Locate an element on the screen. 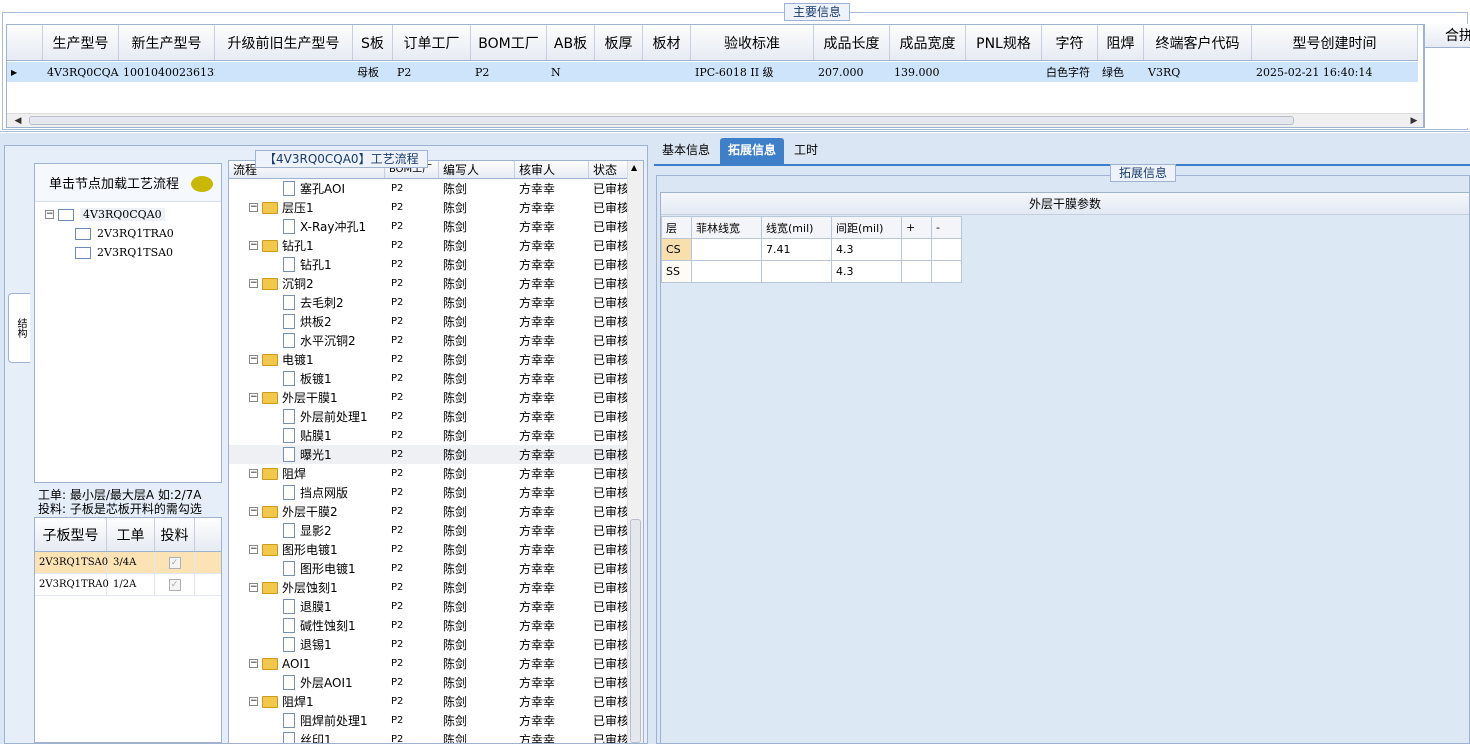  tab-basic-info: 基本信息 is located at coordinates (686, 151).